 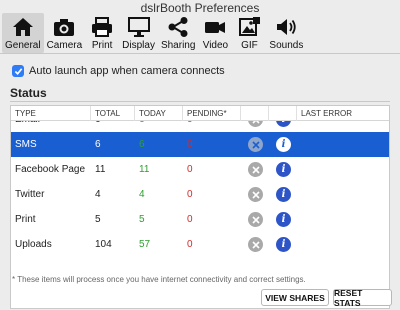 I want to click on column-header-pending: PENDING*, so click(x=212, y=113).